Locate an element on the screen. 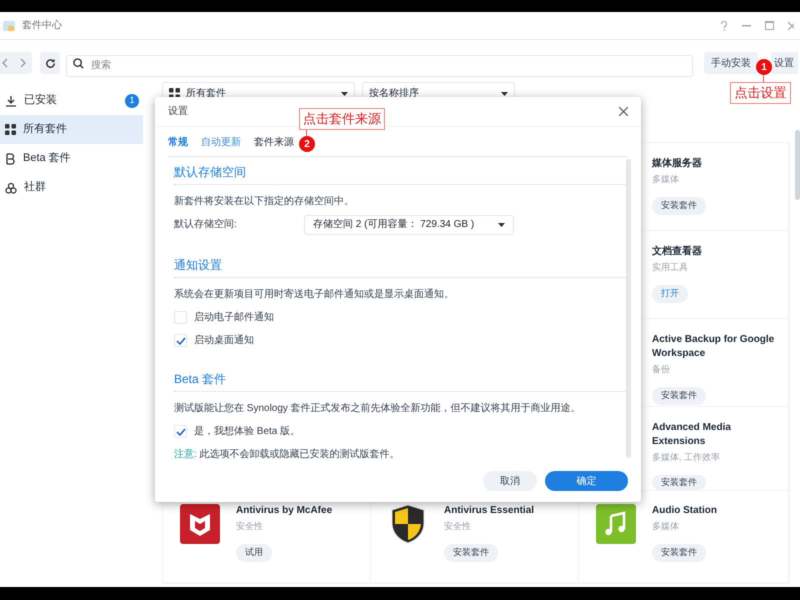  storage-dropdown: 存储空间 2 (可用容量： 729.34 GB ) is located at coordinates (409, 224).